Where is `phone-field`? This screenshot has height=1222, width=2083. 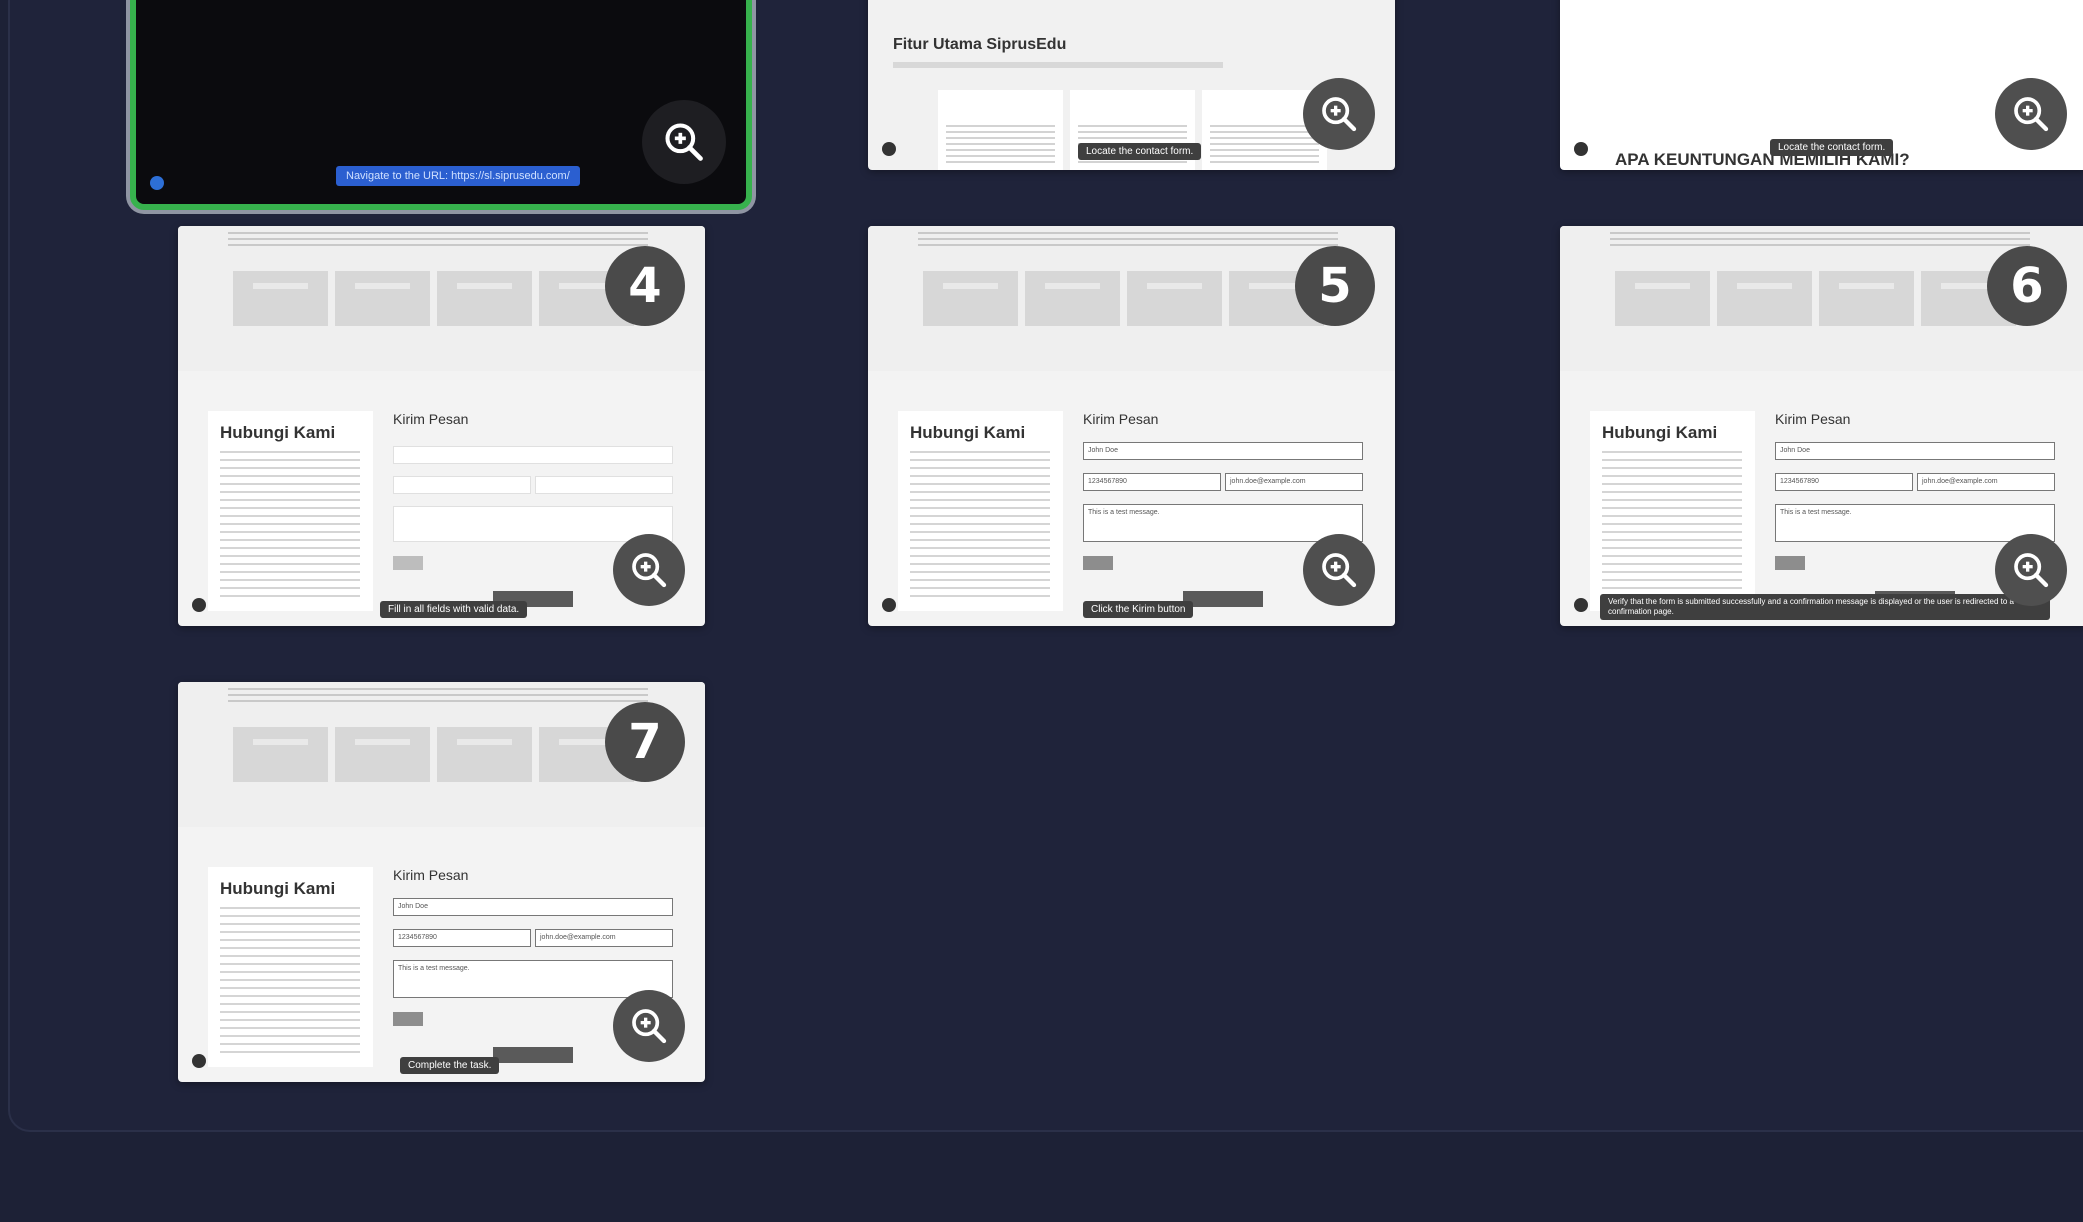
phone-field is located at coordinates (462, 485).